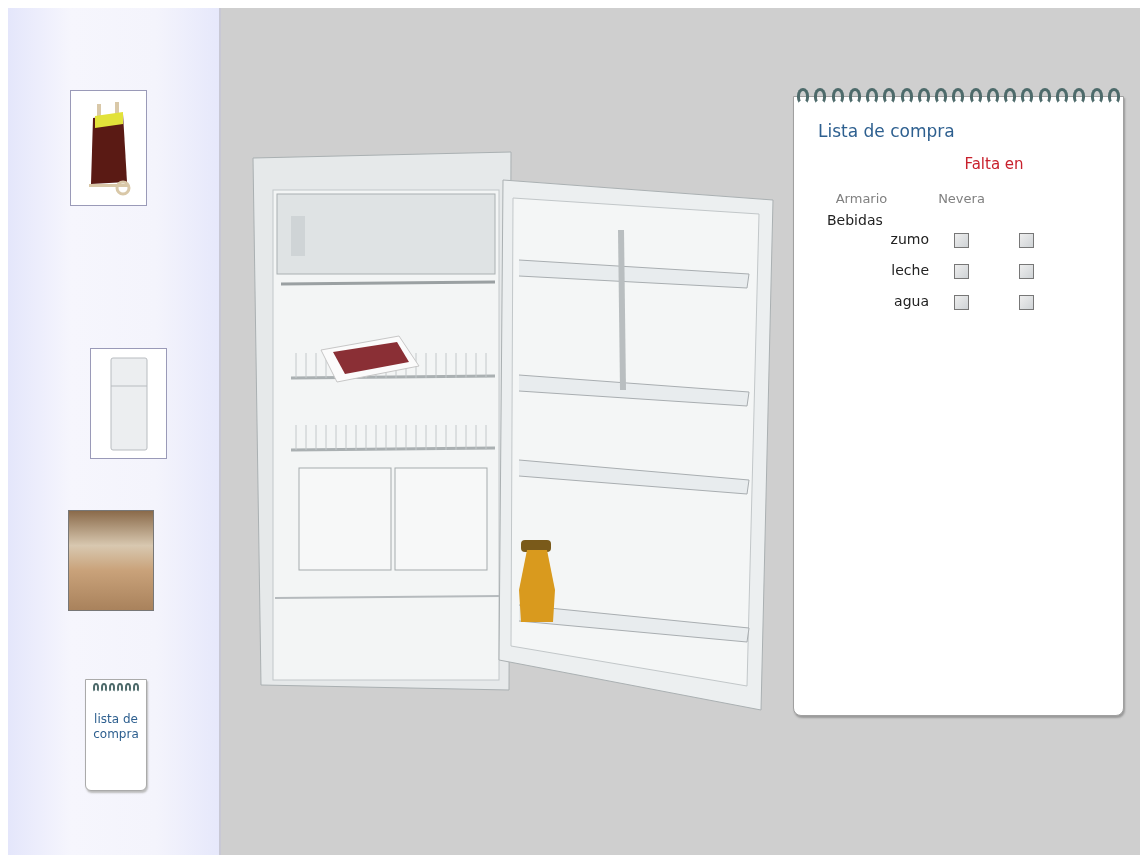 This screenshot has height=855, width=1140. What do you see at coordinates (861, 198) in the screenshot?
I see `column-heading: Armario` at bounding box center [861, 198].